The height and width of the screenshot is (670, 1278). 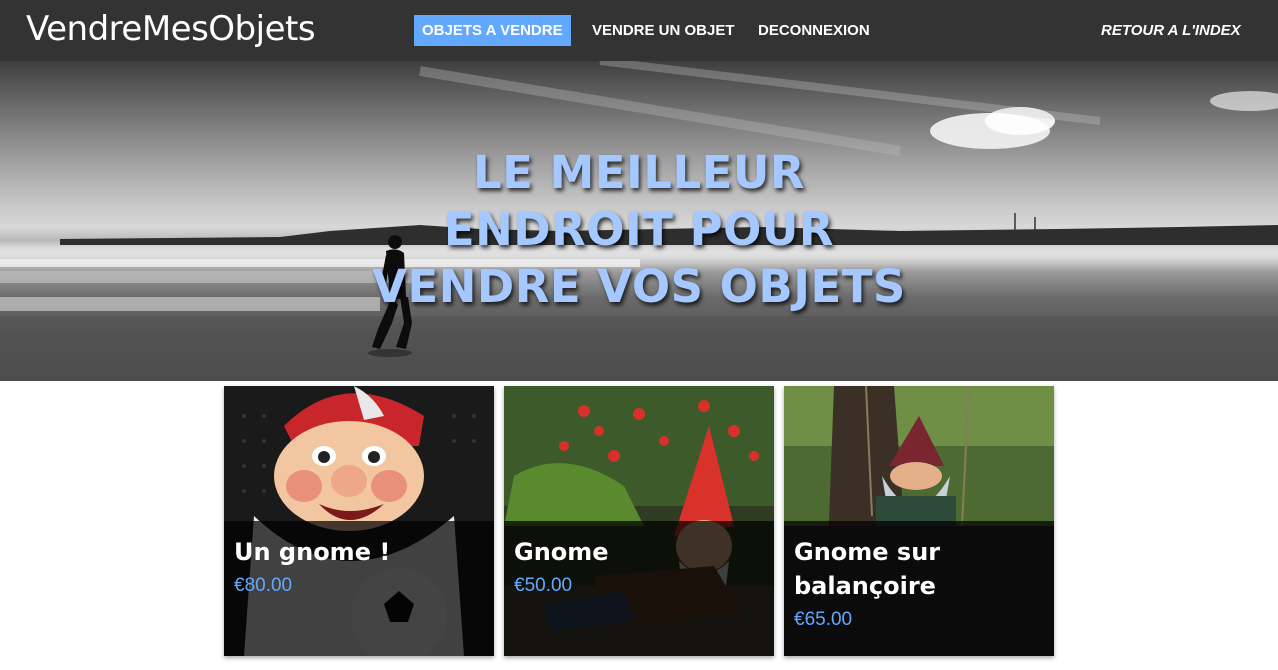 I want to click on product-title: Gnome sur balançoire, so click(x=919, y=569).